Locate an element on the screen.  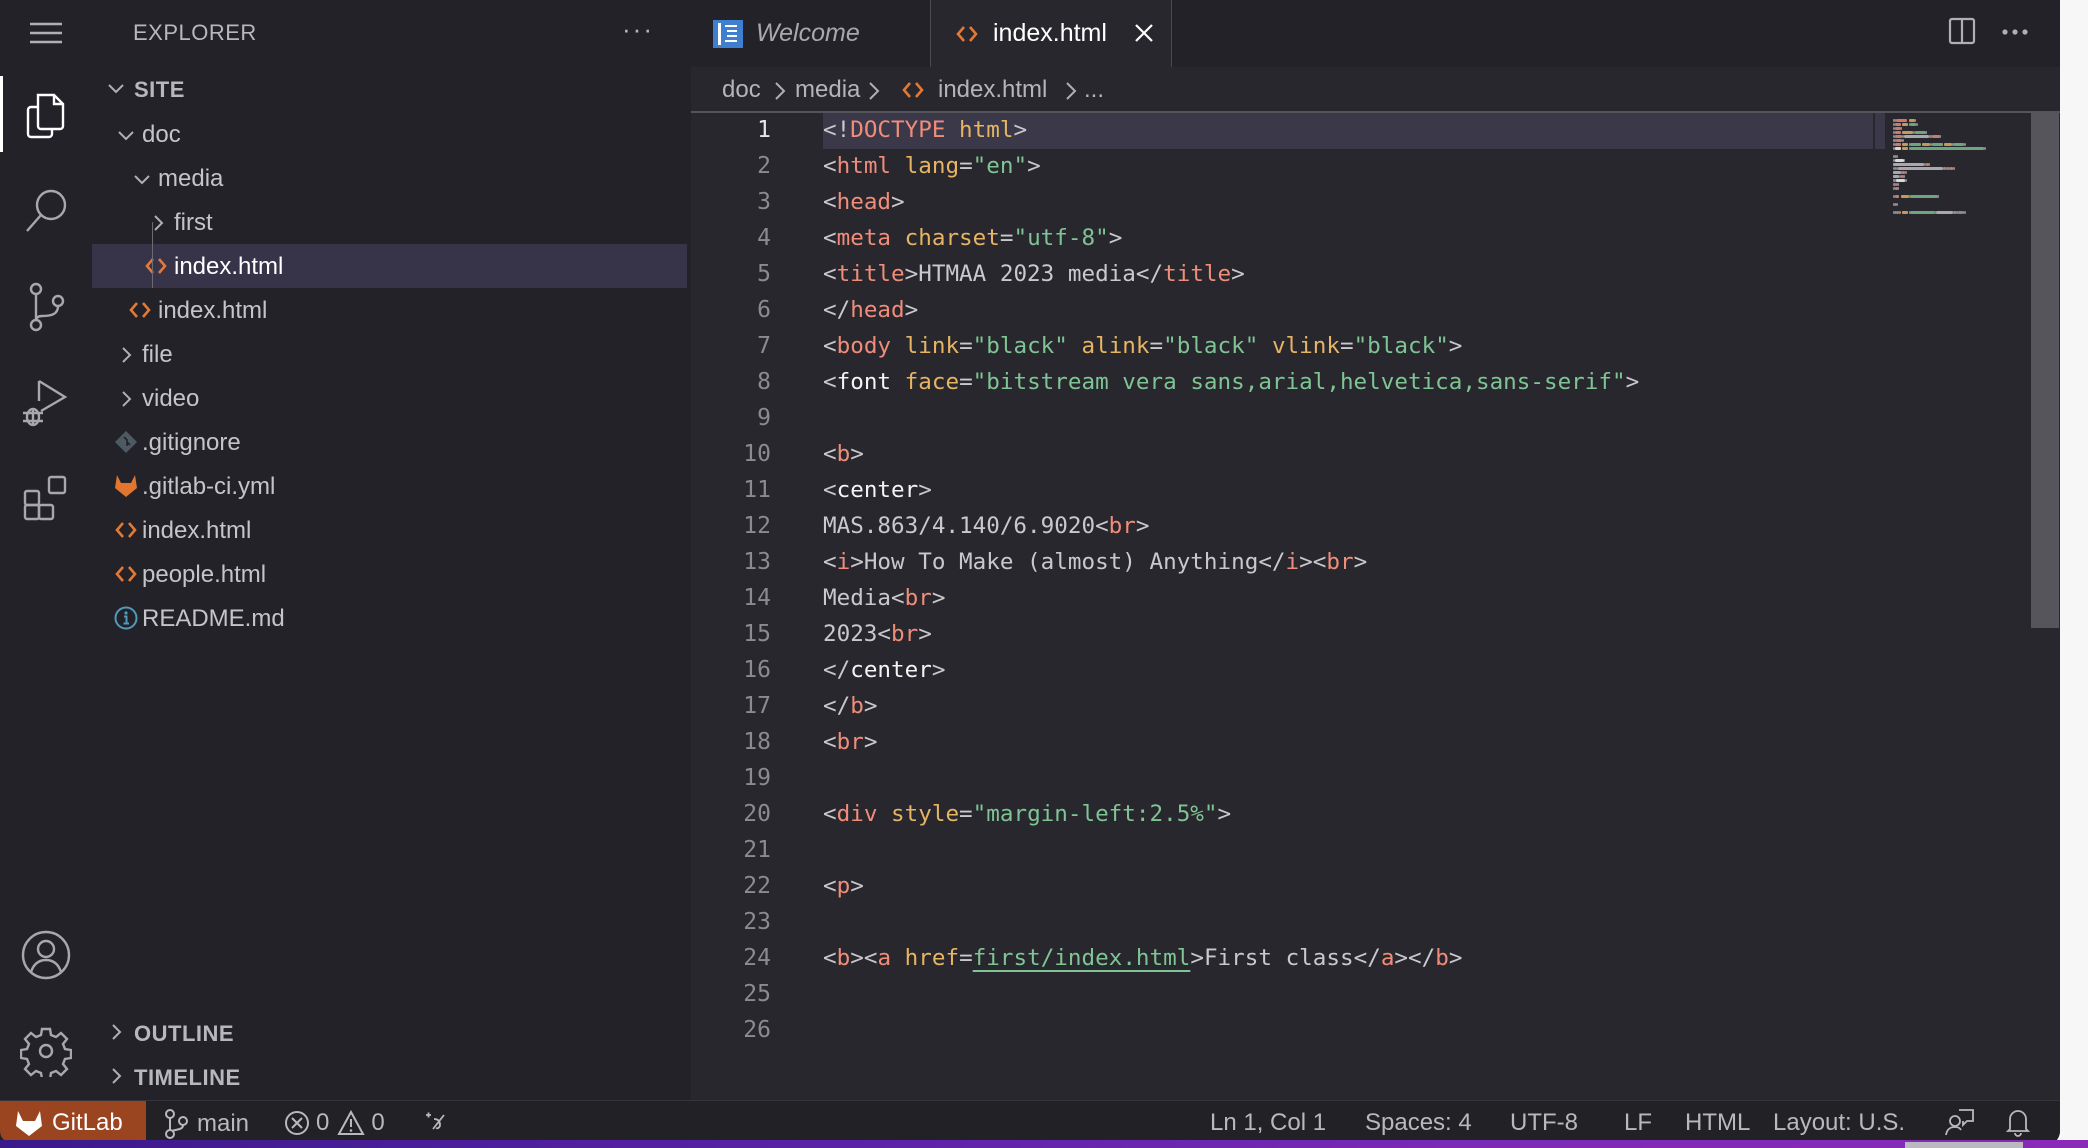
close-icon is located at coordinates (1144, 33).